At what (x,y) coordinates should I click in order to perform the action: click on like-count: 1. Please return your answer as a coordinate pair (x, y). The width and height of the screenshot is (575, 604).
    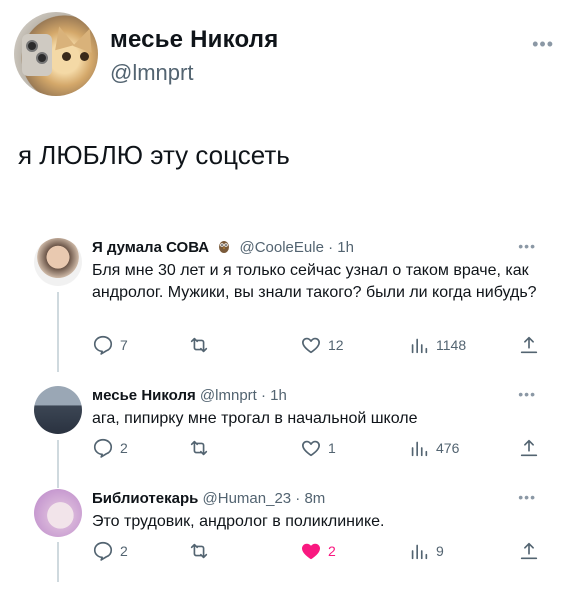
    Looking at the image, I should click on (332, 448).